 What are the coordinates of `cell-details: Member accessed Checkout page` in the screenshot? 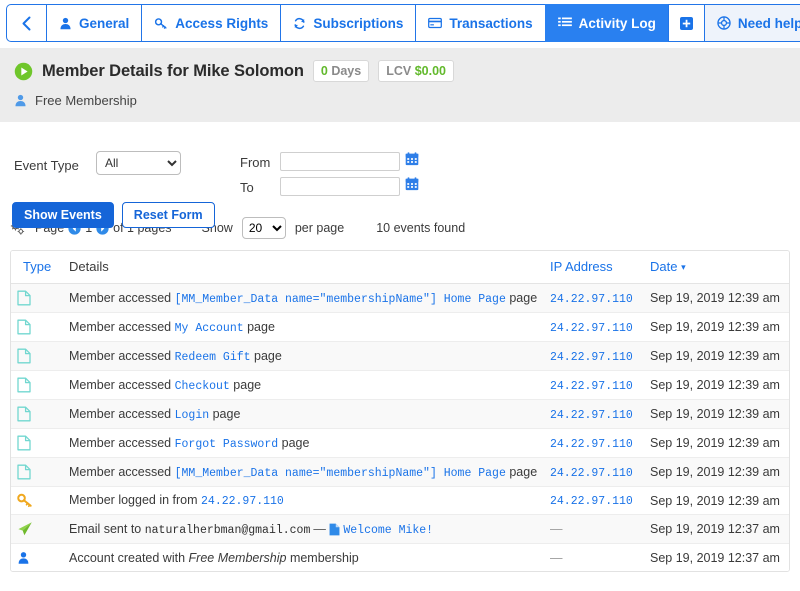 It's located at (303, 385).